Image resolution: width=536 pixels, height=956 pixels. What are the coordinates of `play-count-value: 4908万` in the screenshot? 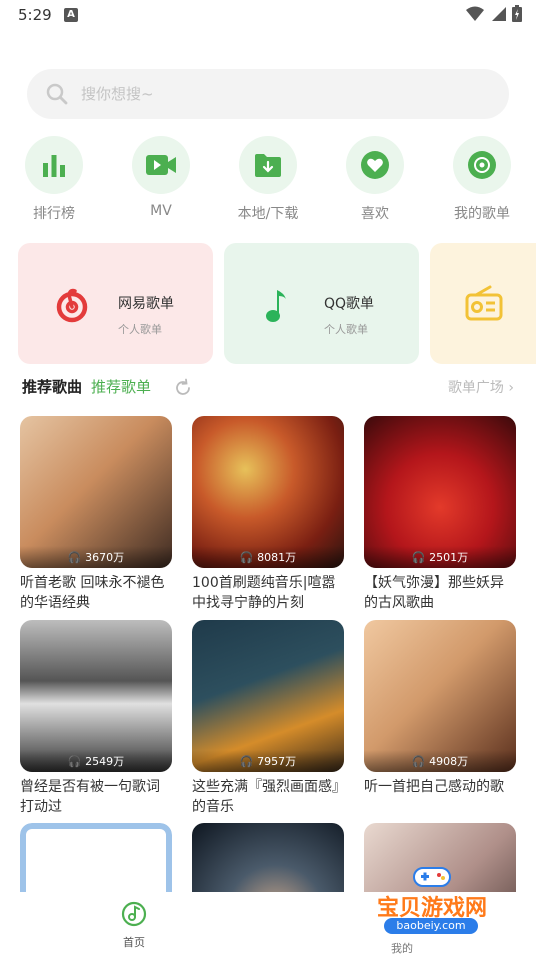 It's located at (449, 761).